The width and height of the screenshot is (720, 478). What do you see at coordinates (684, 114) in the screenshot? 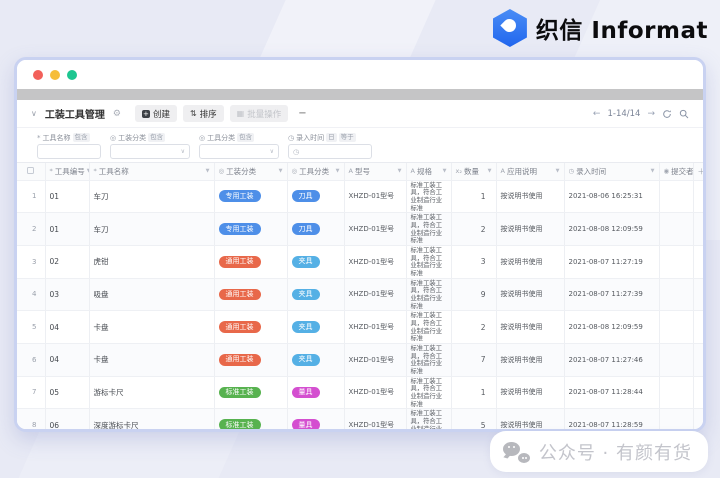
I see `search-icon` at bounding box center [684, 114].